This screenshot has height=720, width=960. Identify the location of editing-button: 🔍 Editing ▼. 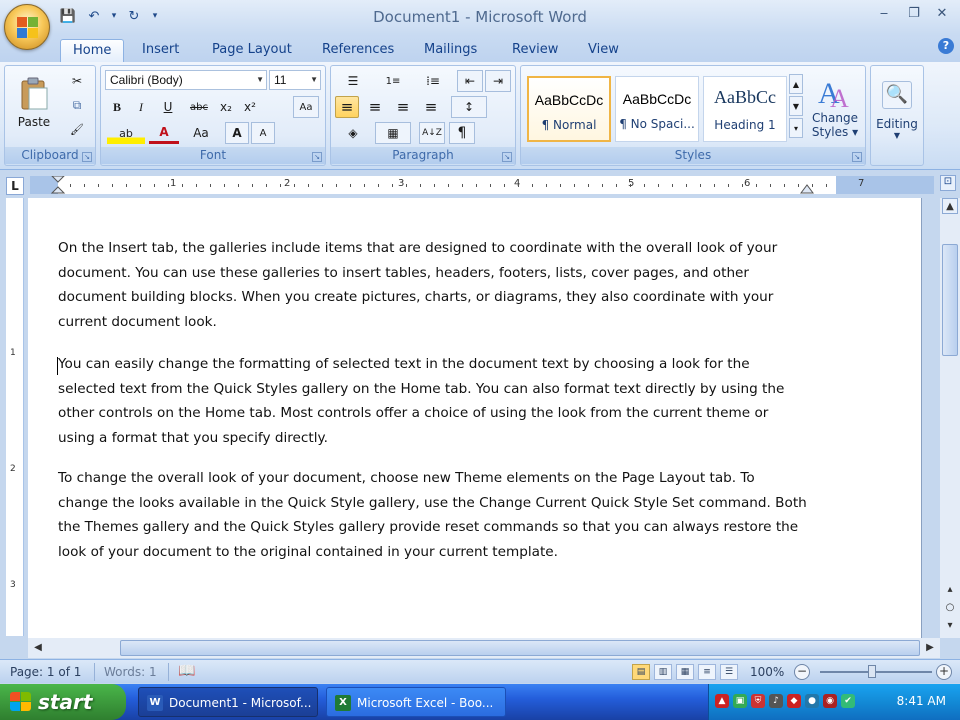
(897, 110).